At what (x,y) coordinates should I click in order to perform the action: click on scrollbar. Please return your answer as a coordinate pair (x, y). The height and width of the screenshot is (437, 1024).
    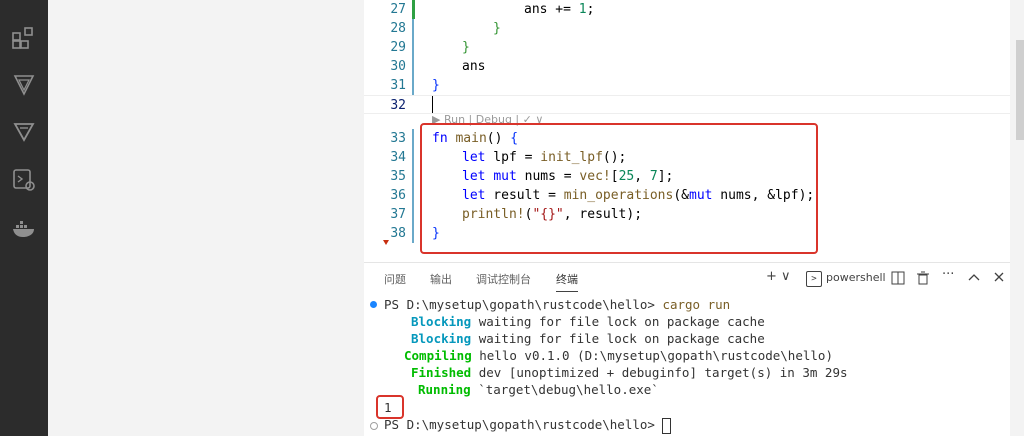
    Looking at the image, I should click on (1017, 218).